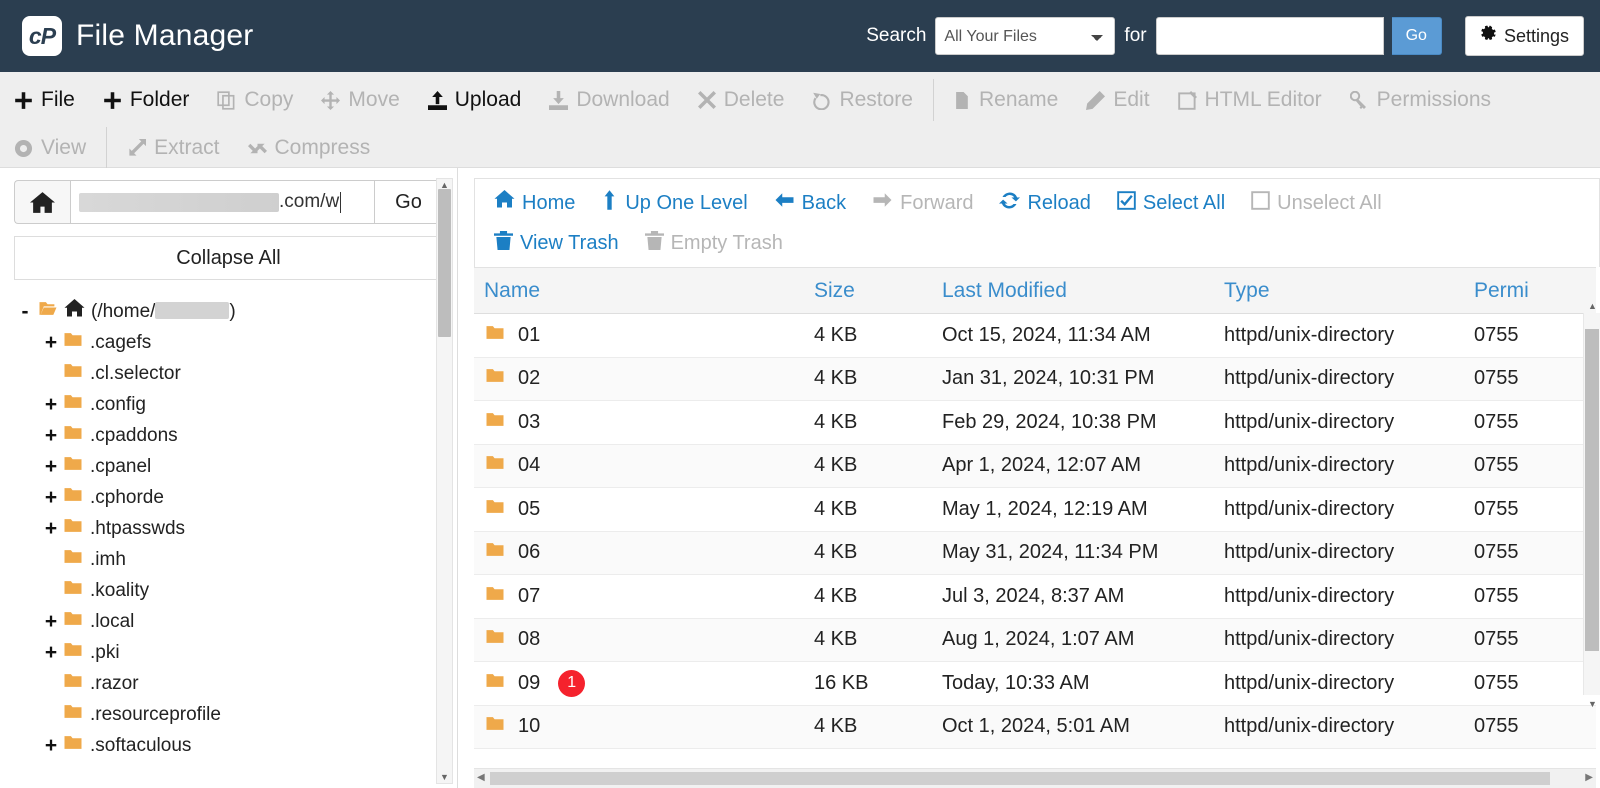 Image resolution: width=1600 pixels, height=788 pixels. Describe the element at coordinates (228, 590) in the screenshot. I see `tree-item: .koality` at that location.